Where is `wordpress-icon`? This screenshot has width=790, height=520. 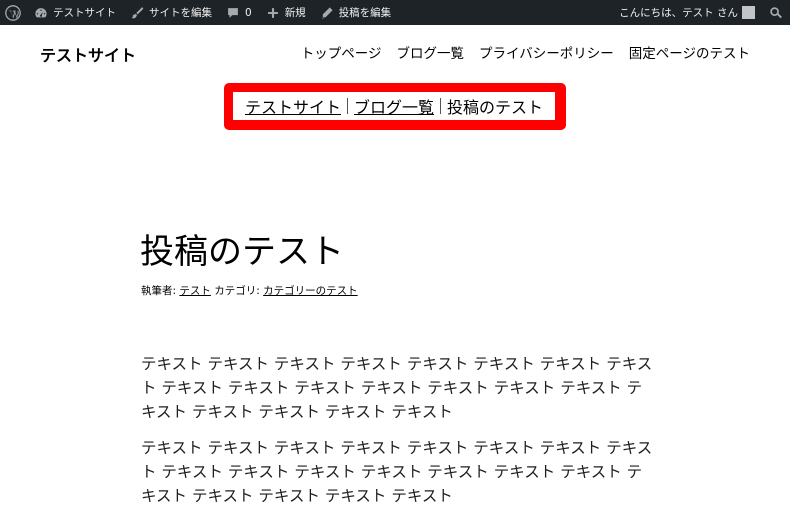 wordpress-icon is located at coordinates (13, 12).